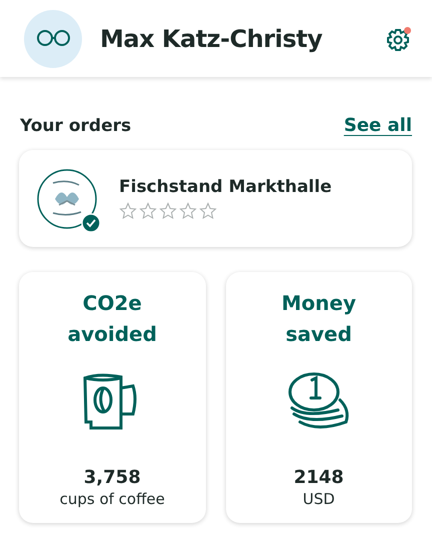 This screenshot has height=544, width=432. Describe the element at coordinates (53, 39) in the screenshot. I see `avatar` at that location.